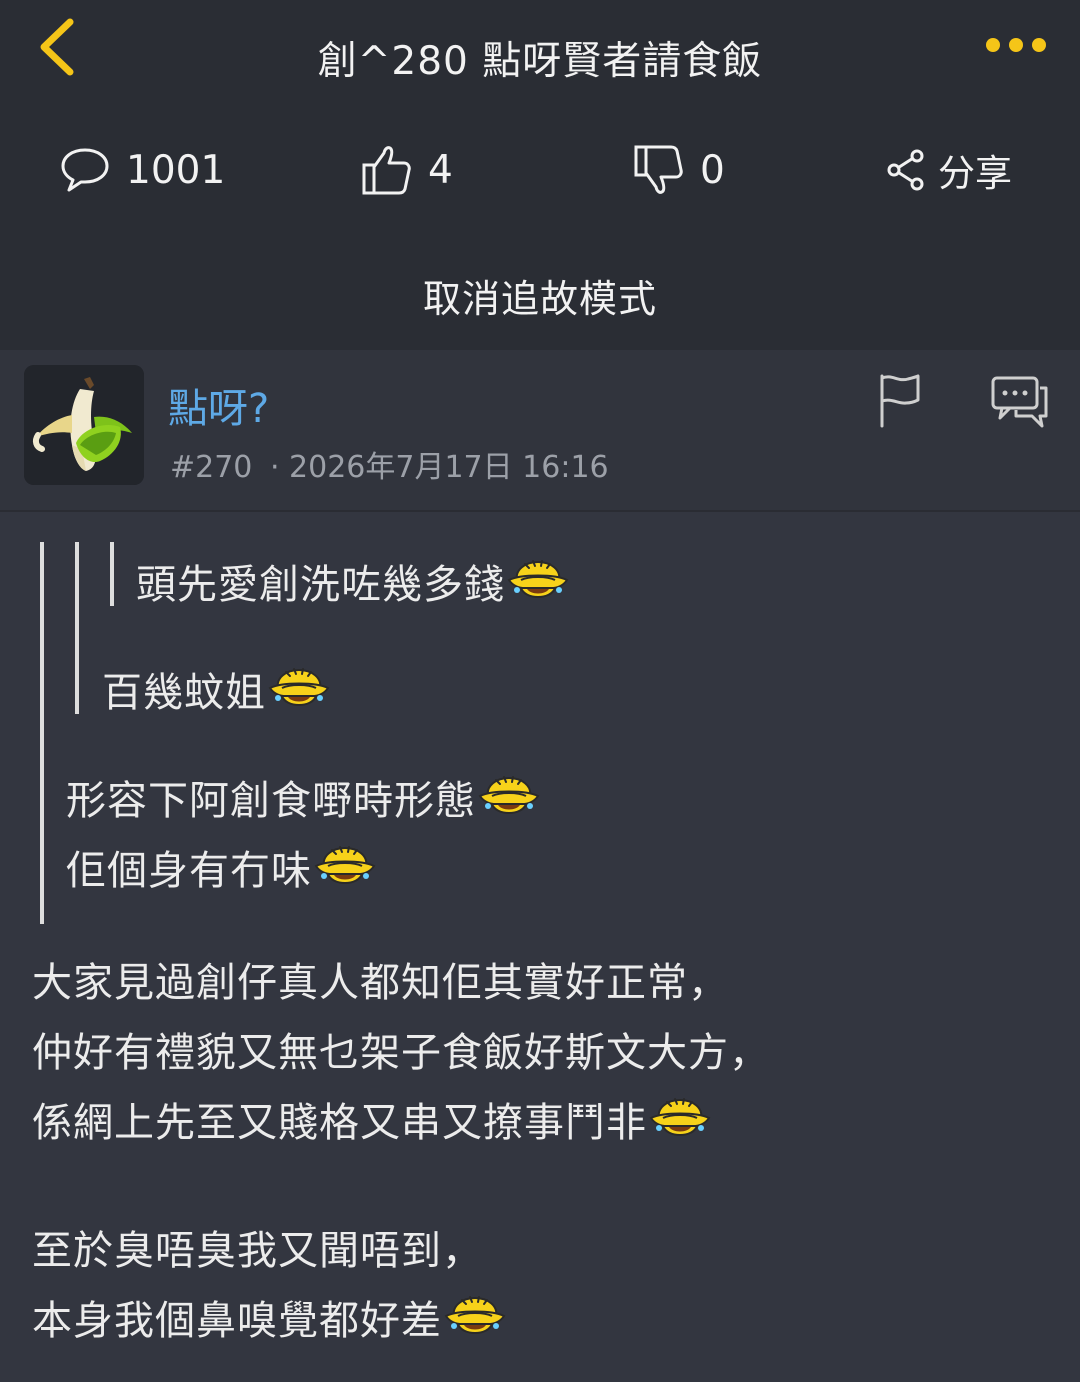  I want to click on body-line-3: 係網上先至又賤格又串又撩事鬥非, so click(371, 1119).